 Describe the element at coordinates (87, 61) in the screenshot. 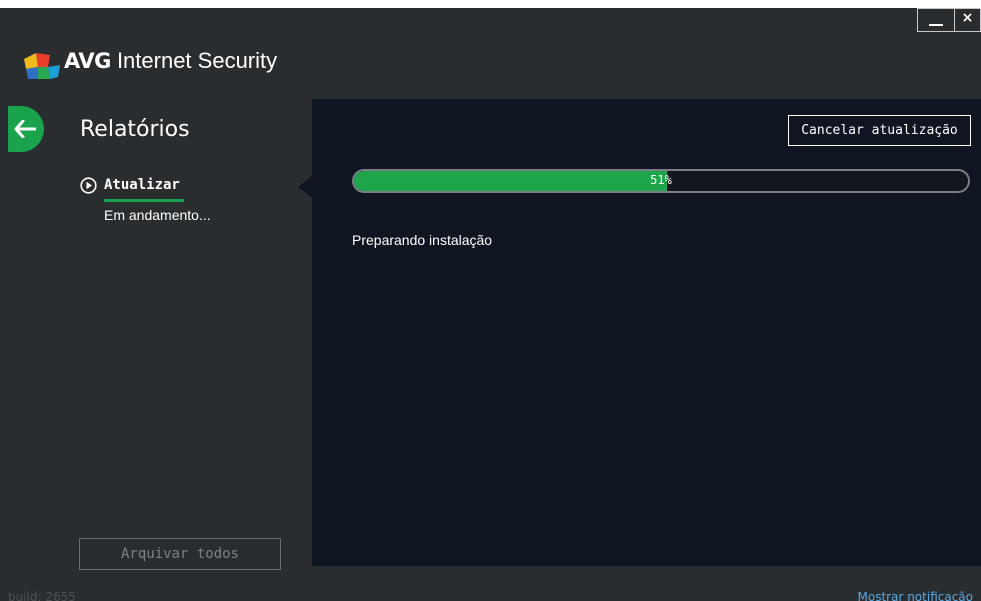

I see `brand-name: AVG` at that location.